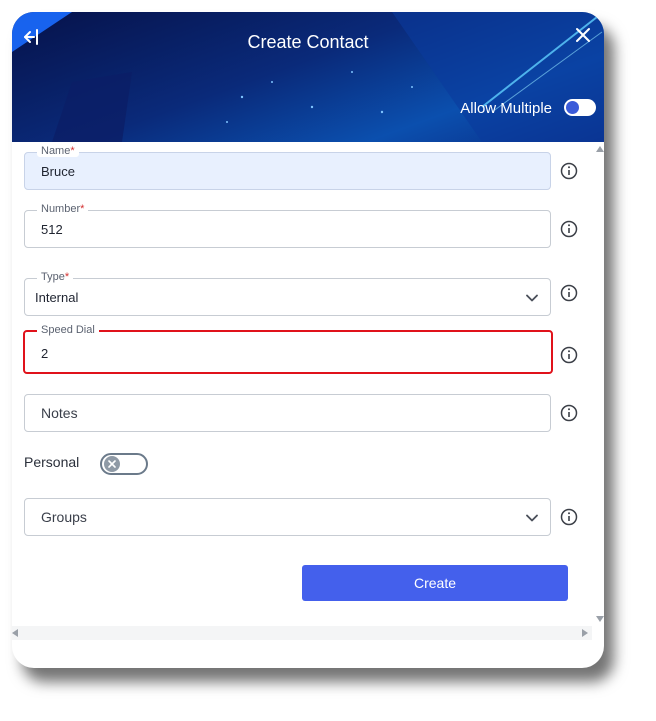 The width and height of the screenshot is (656, 721). Describe the element at coordinates (64, 517) in the screenshot. I see `groups-placeholder: Groups` at that location.